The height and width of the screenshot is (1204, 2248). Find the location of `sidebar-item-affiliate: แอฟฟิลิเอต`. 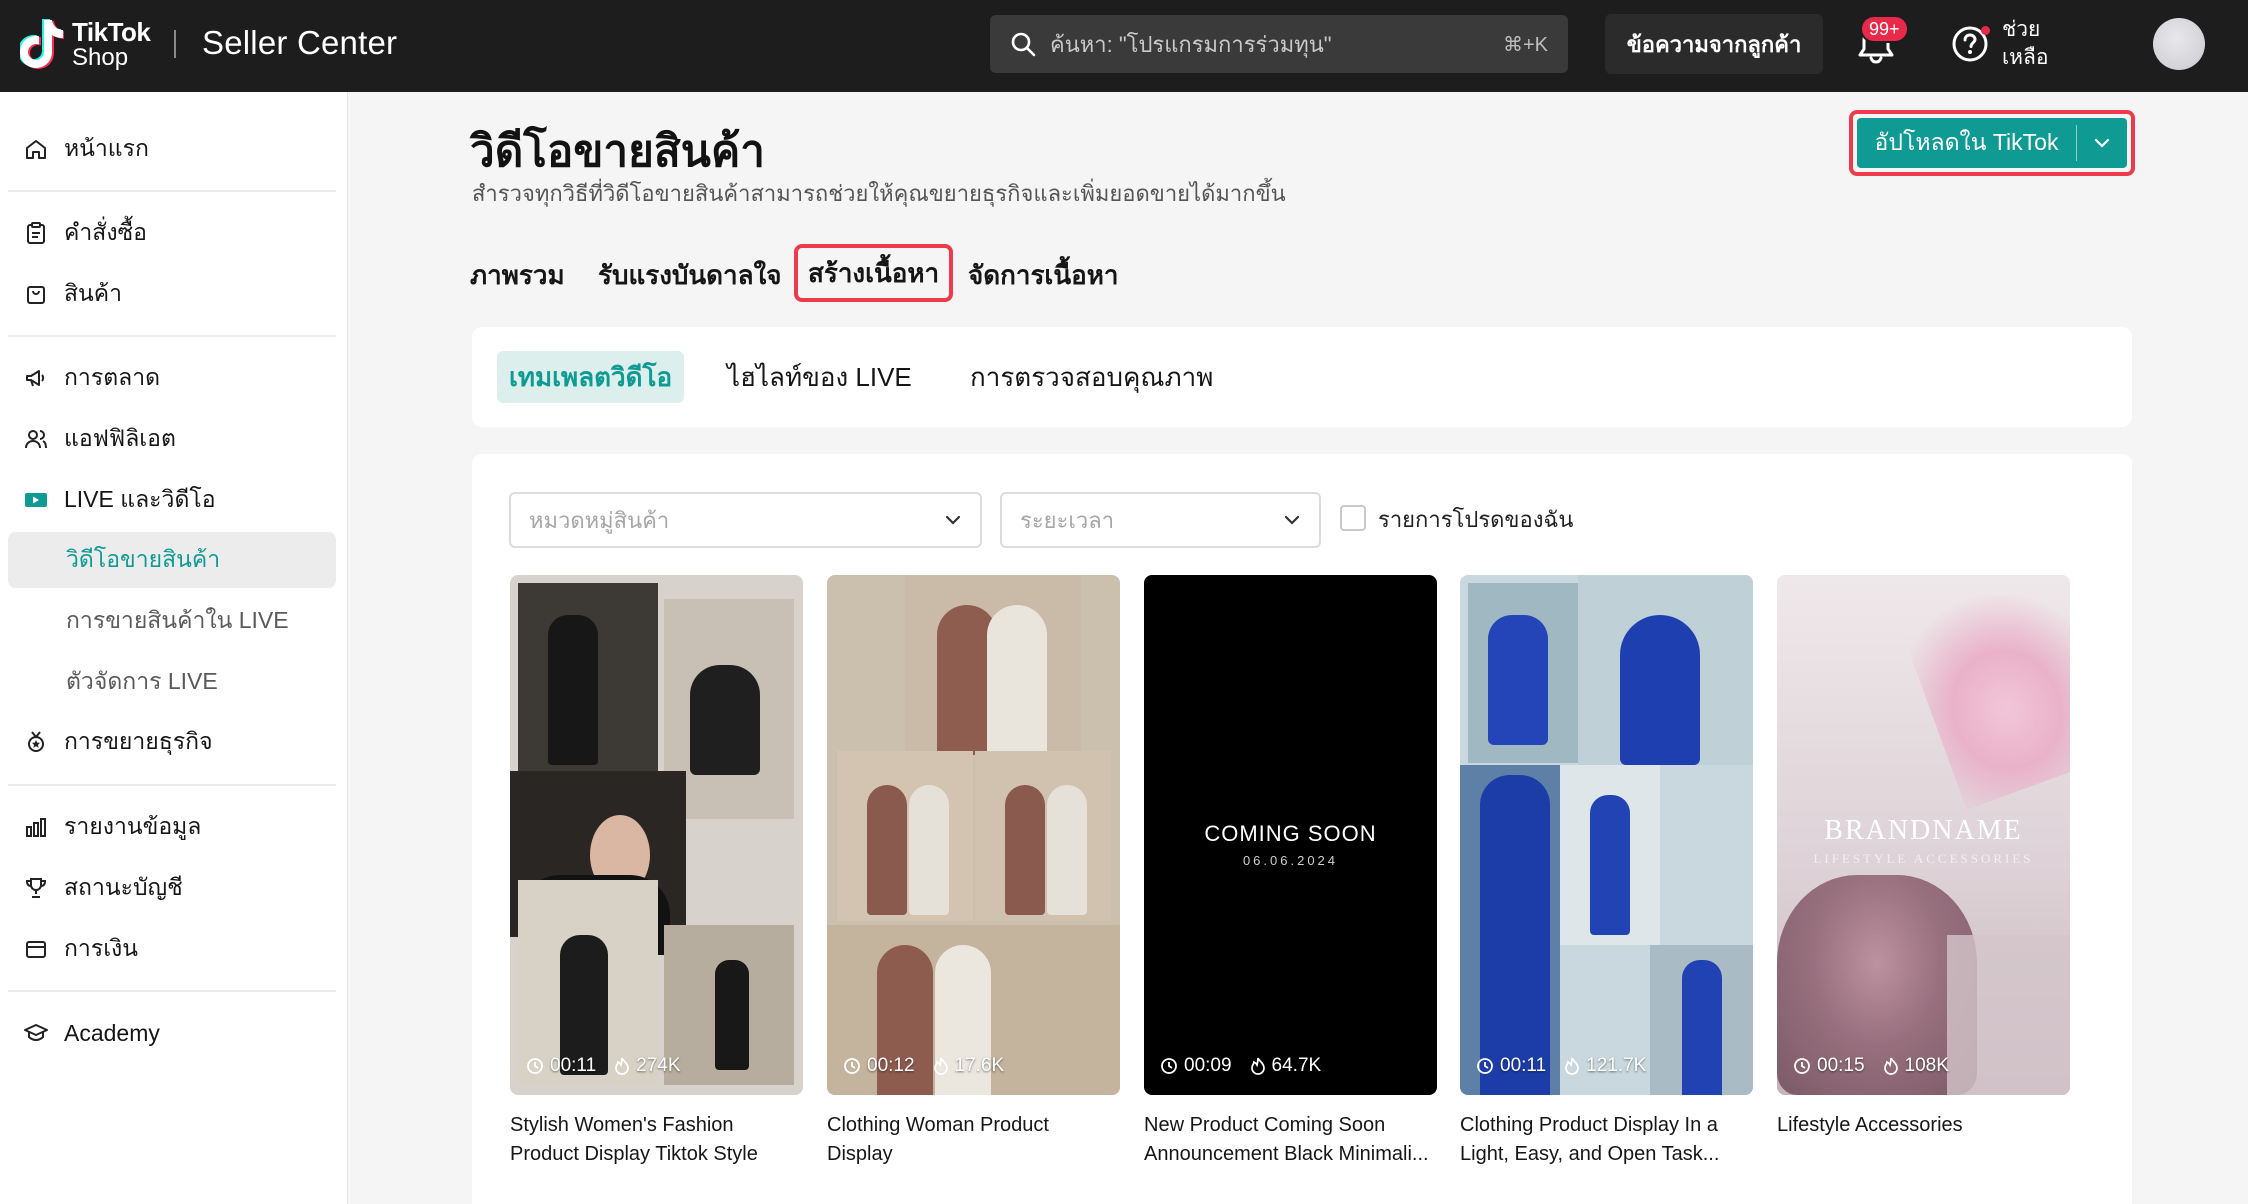

sidebar-item-affiliate: แอฟฟิลิเอต is located at coordinates (172, 439).